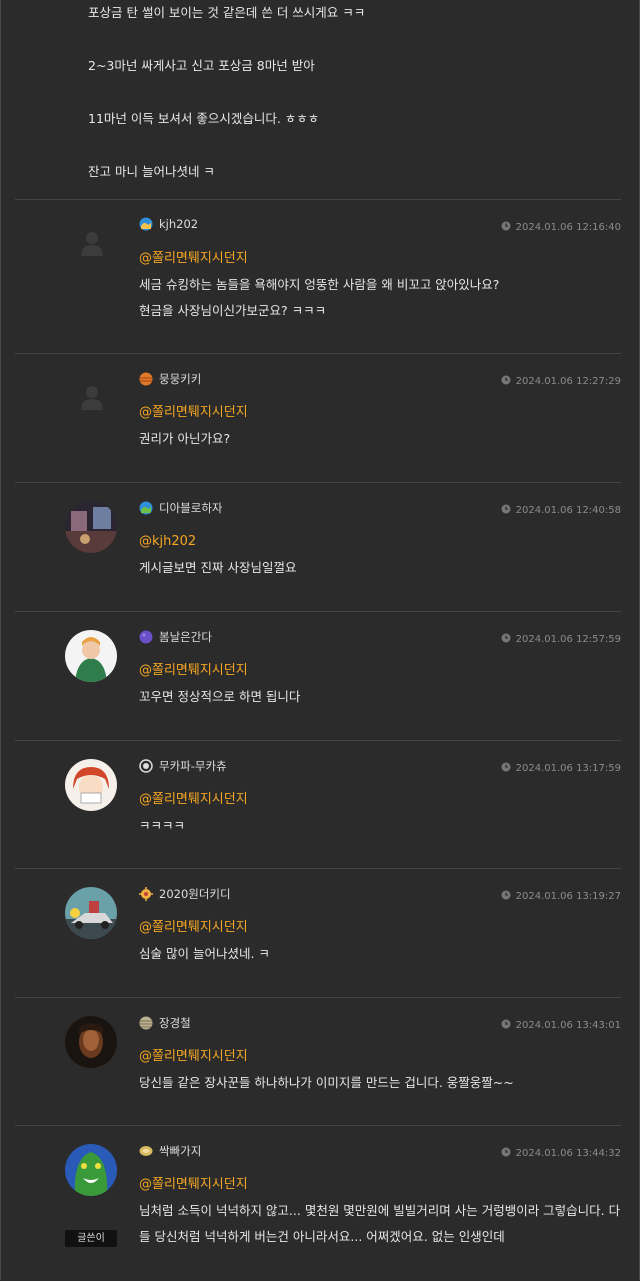 The height and width of the screenshot is (1281, 640). Describe the element at coordinates (91, 785) in the screenshot. I see `anime-girl-avatar` at that location.